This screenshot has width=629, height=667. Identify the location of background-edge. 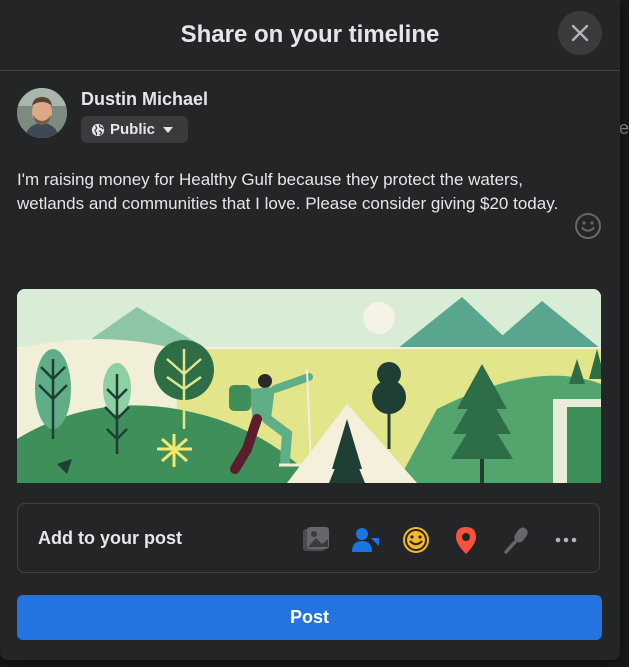
(624, 333).